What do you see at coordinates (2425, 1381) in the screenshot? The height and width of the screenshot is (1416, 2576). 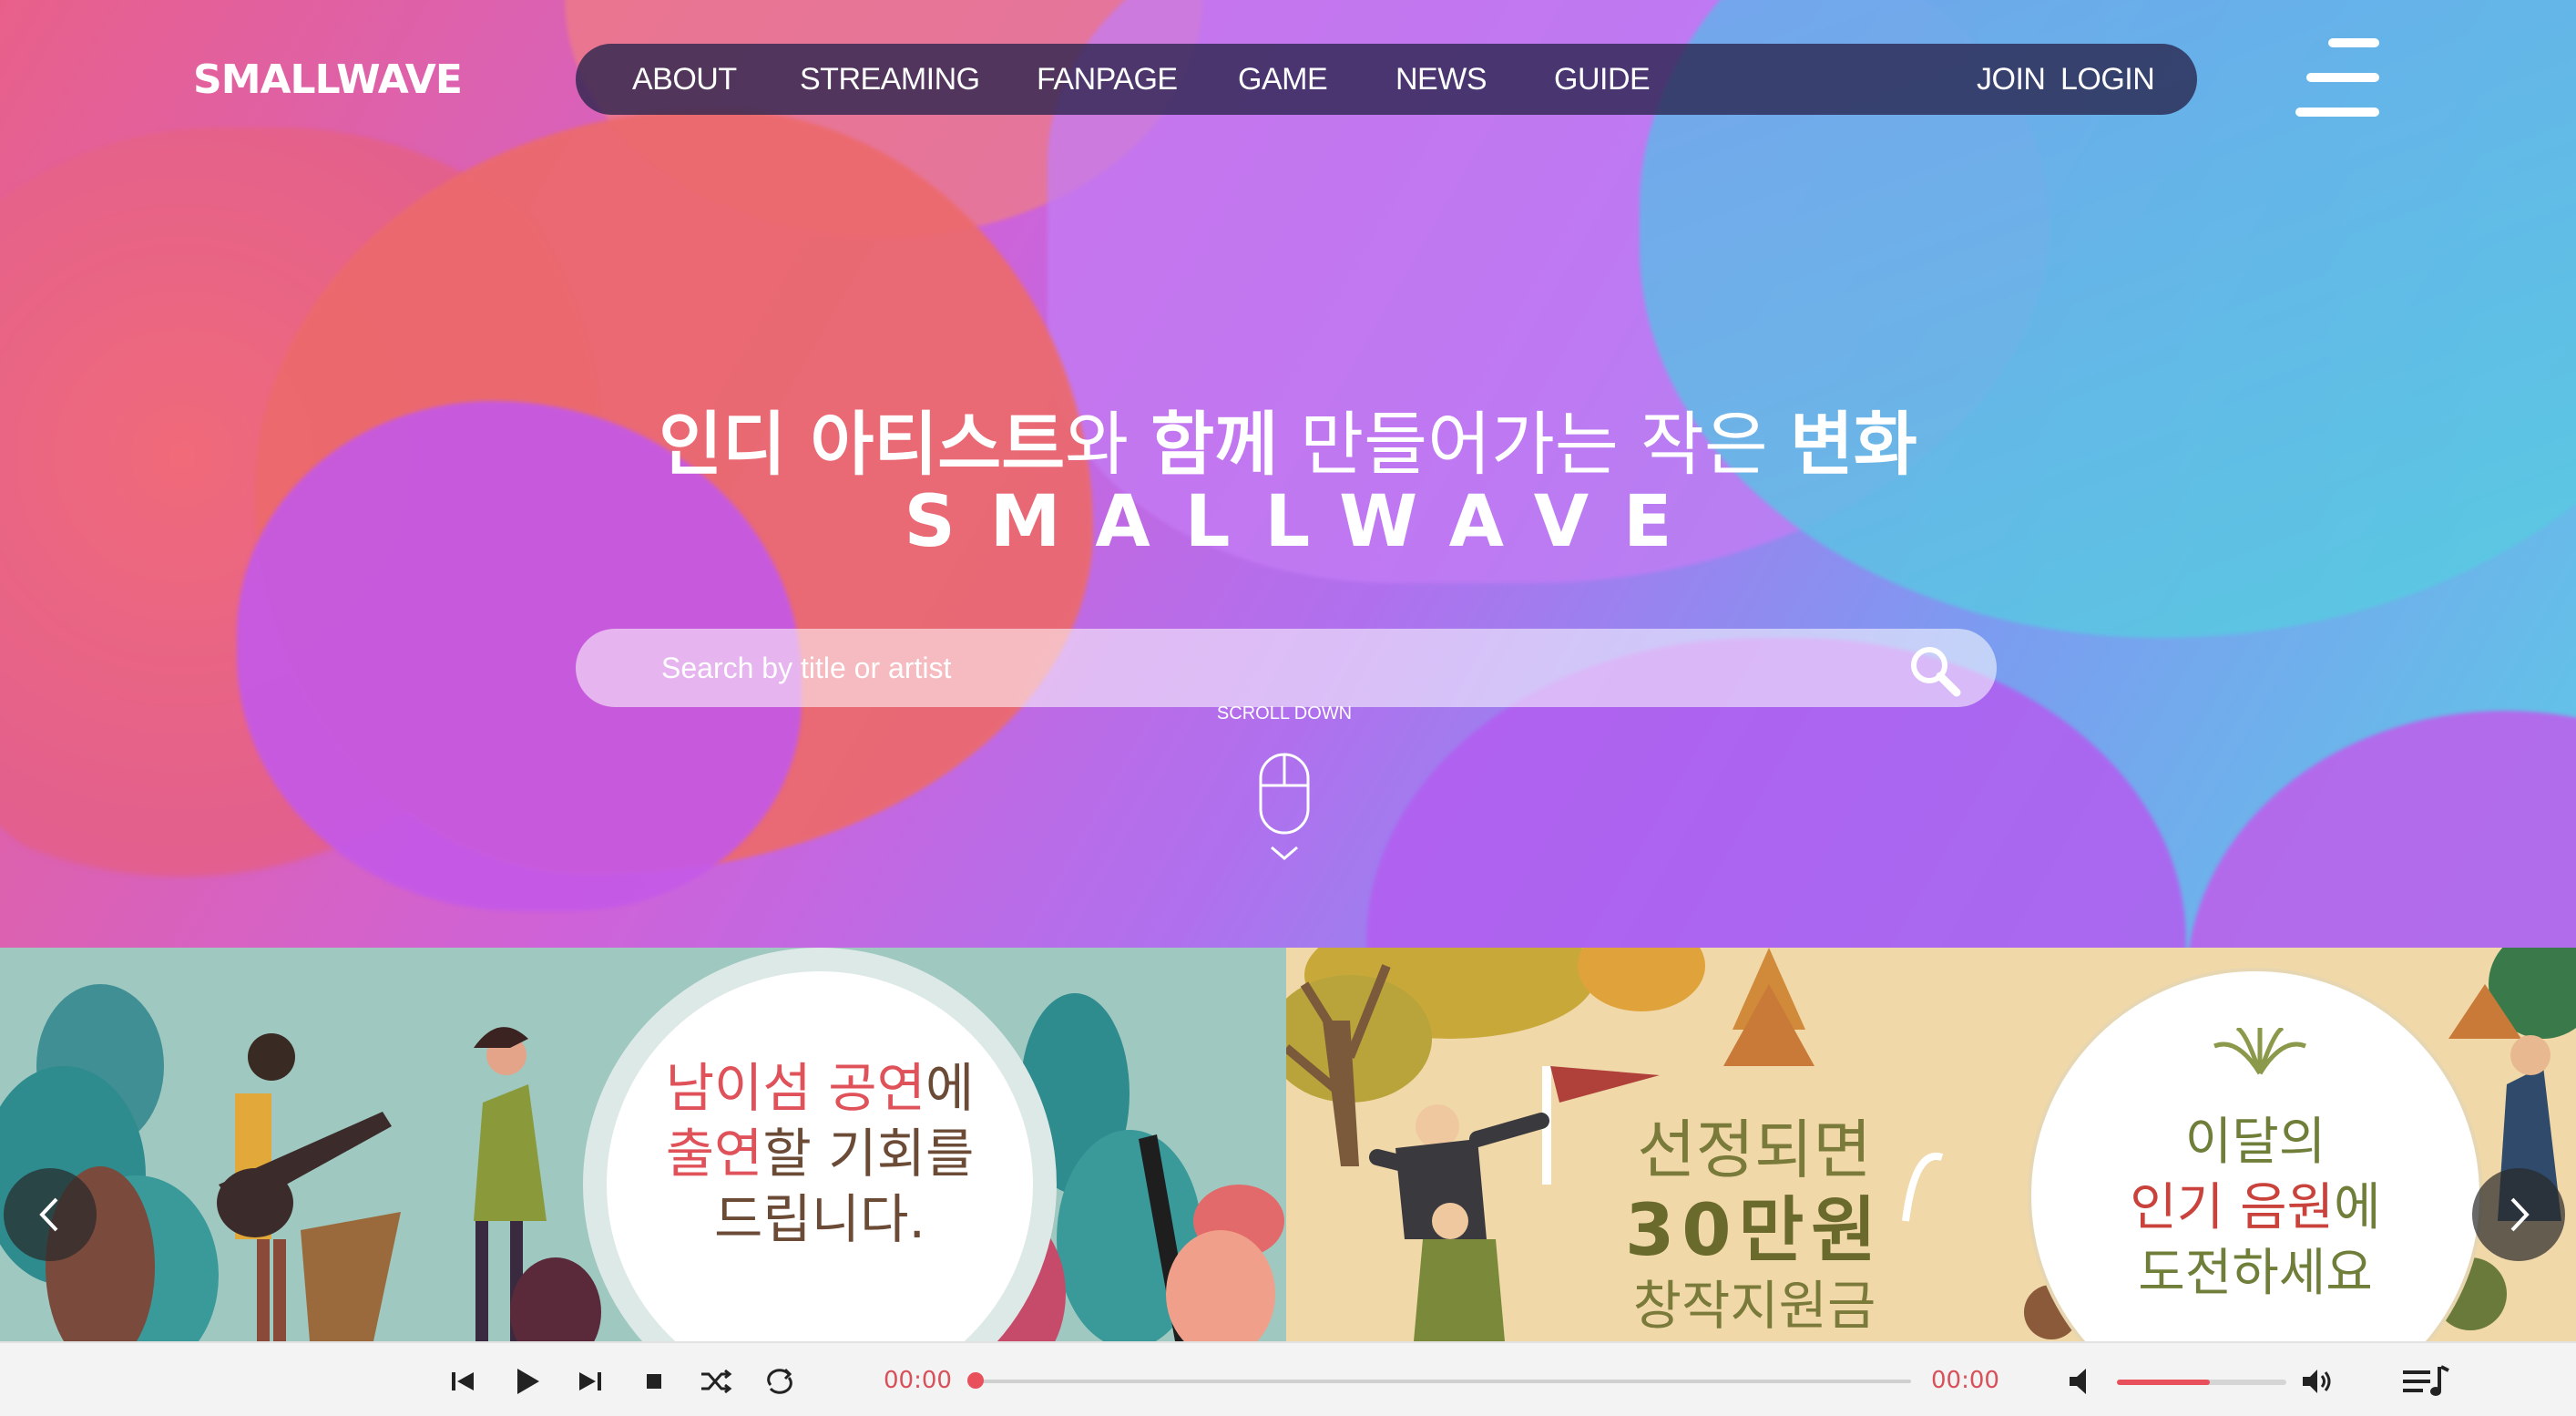 I see `playlist-icon` at bounding box center [2425, 1381].